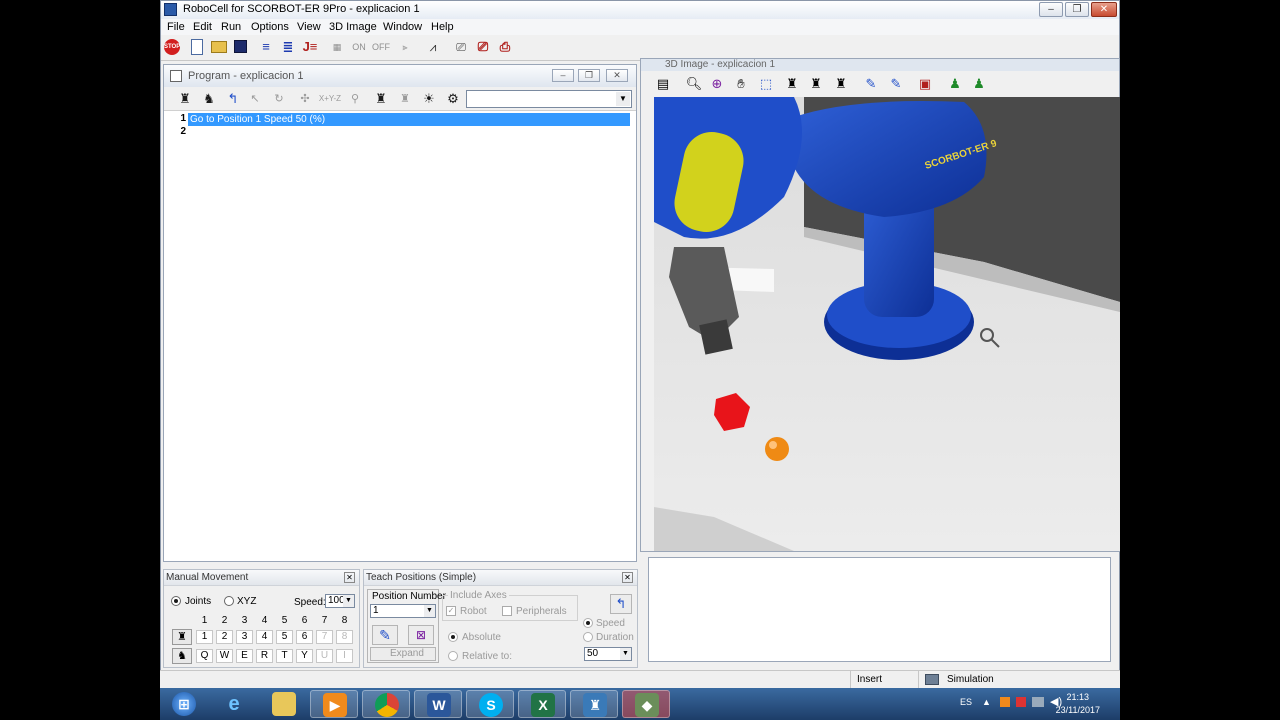 The image size is (1280, 720). What do you see at coordinates (324, 656) in the screenshot?
I see `key-u-button: U` at bounding box center [324, 656].